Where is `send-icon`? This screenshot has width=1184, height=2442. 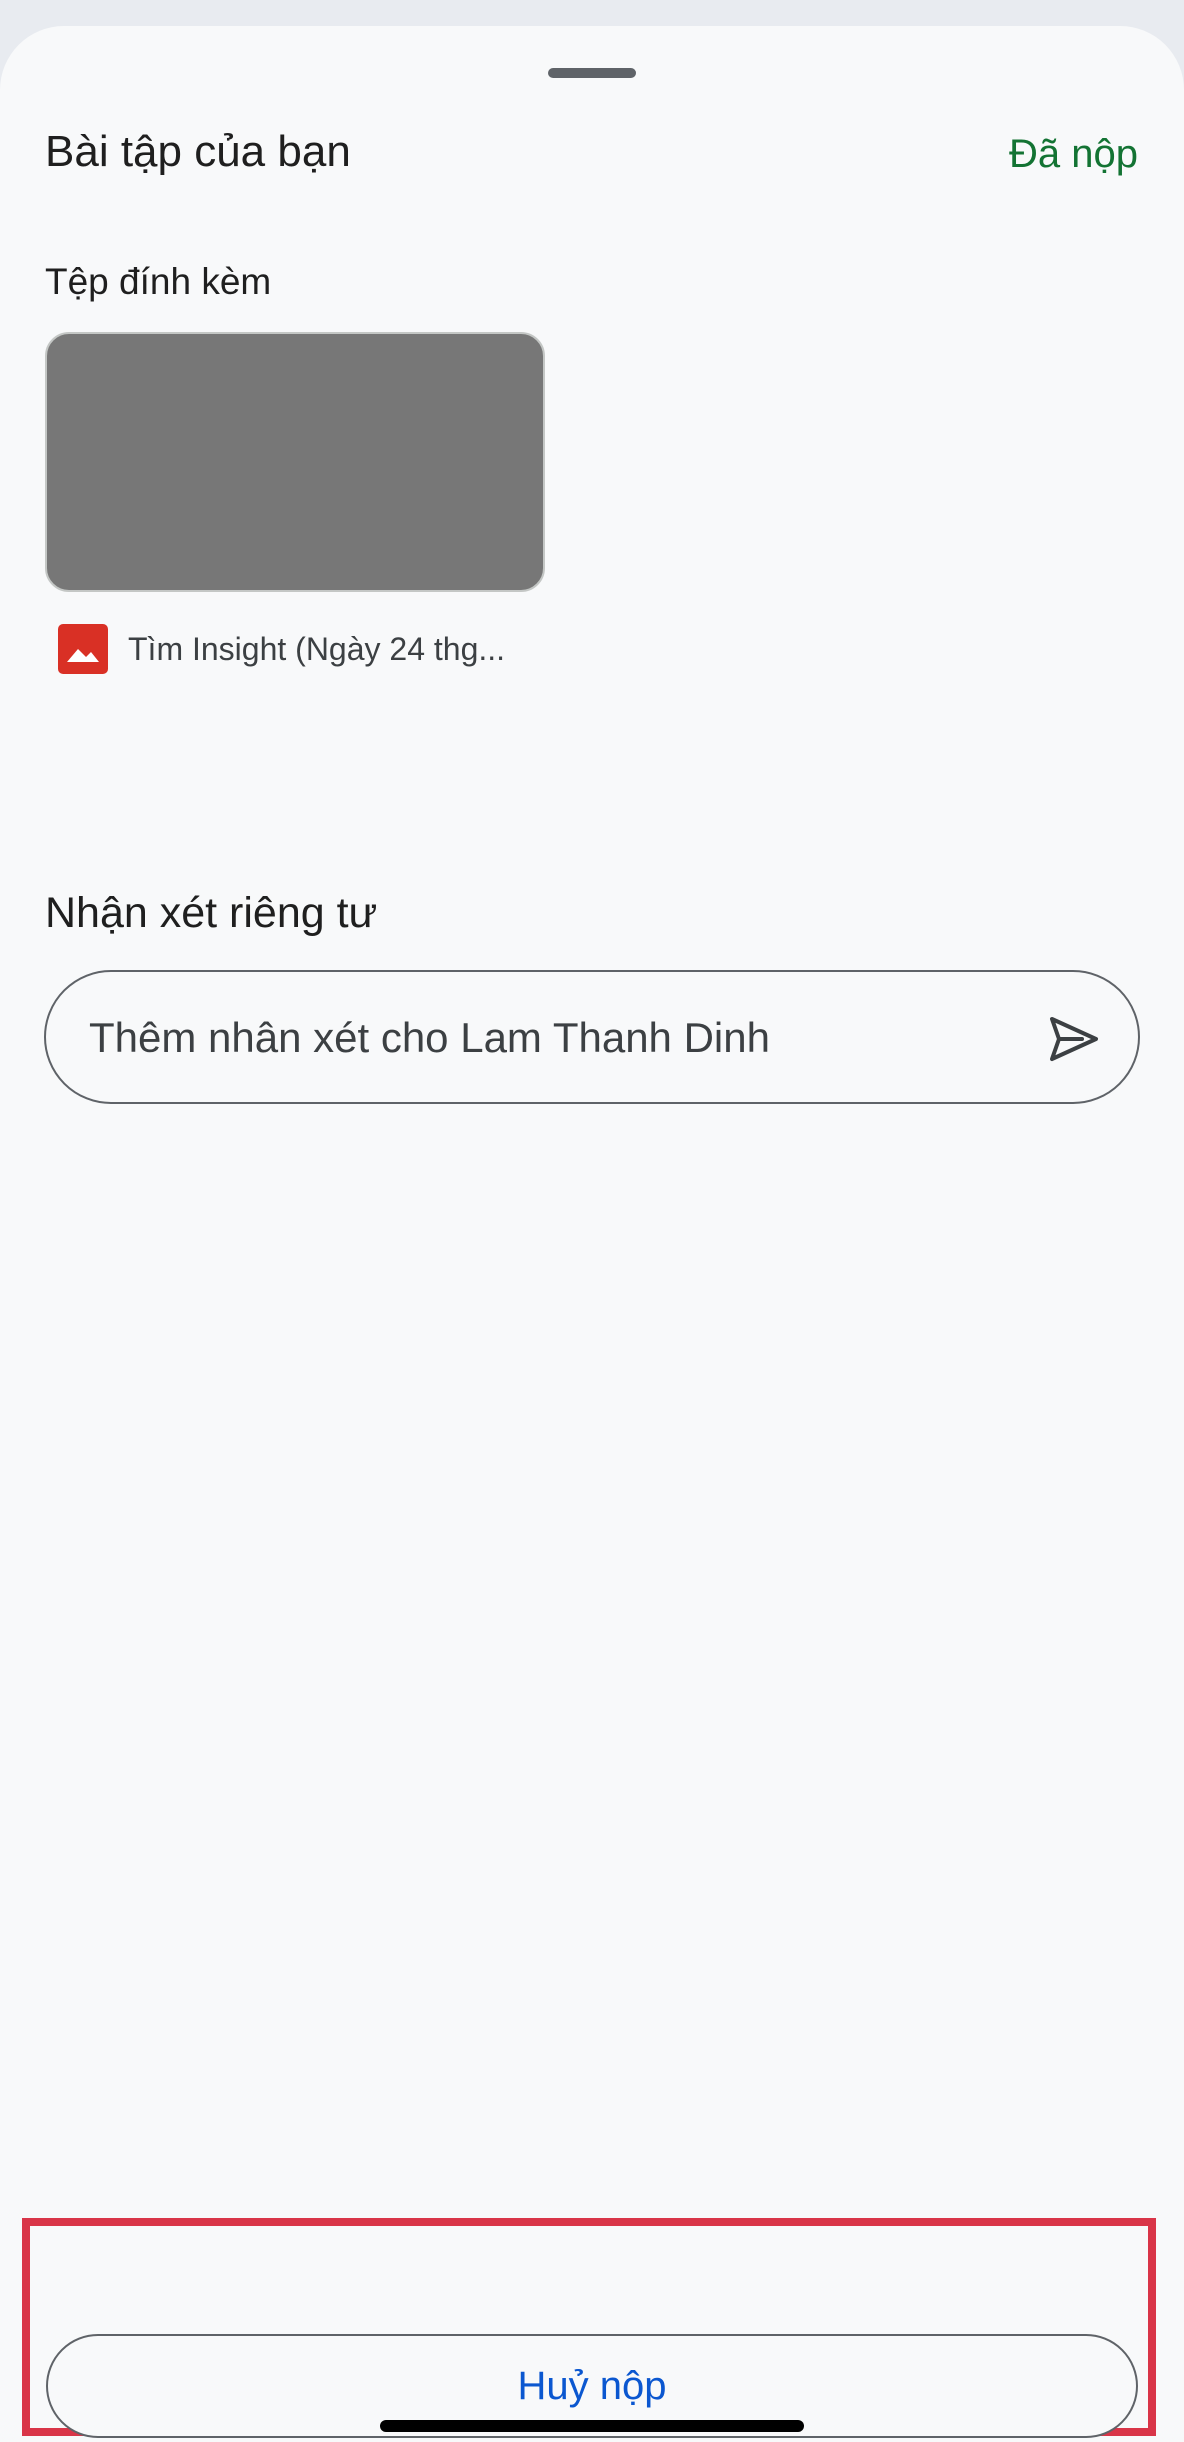
send-icon is located at coordinates (1074, 1039).